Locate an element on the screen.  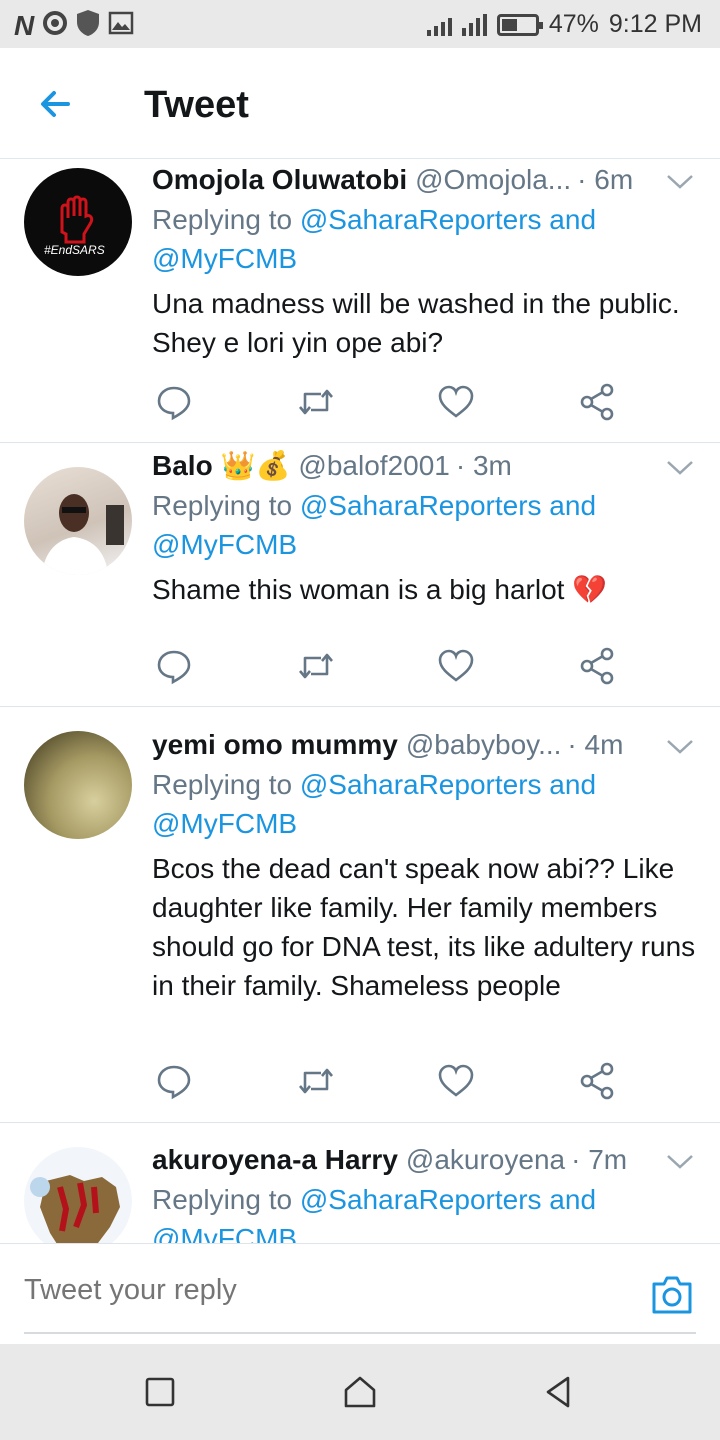
tweet-header: akuroyena-a Harry @akuroyena · 7m is located at coordinates (425, 1160).